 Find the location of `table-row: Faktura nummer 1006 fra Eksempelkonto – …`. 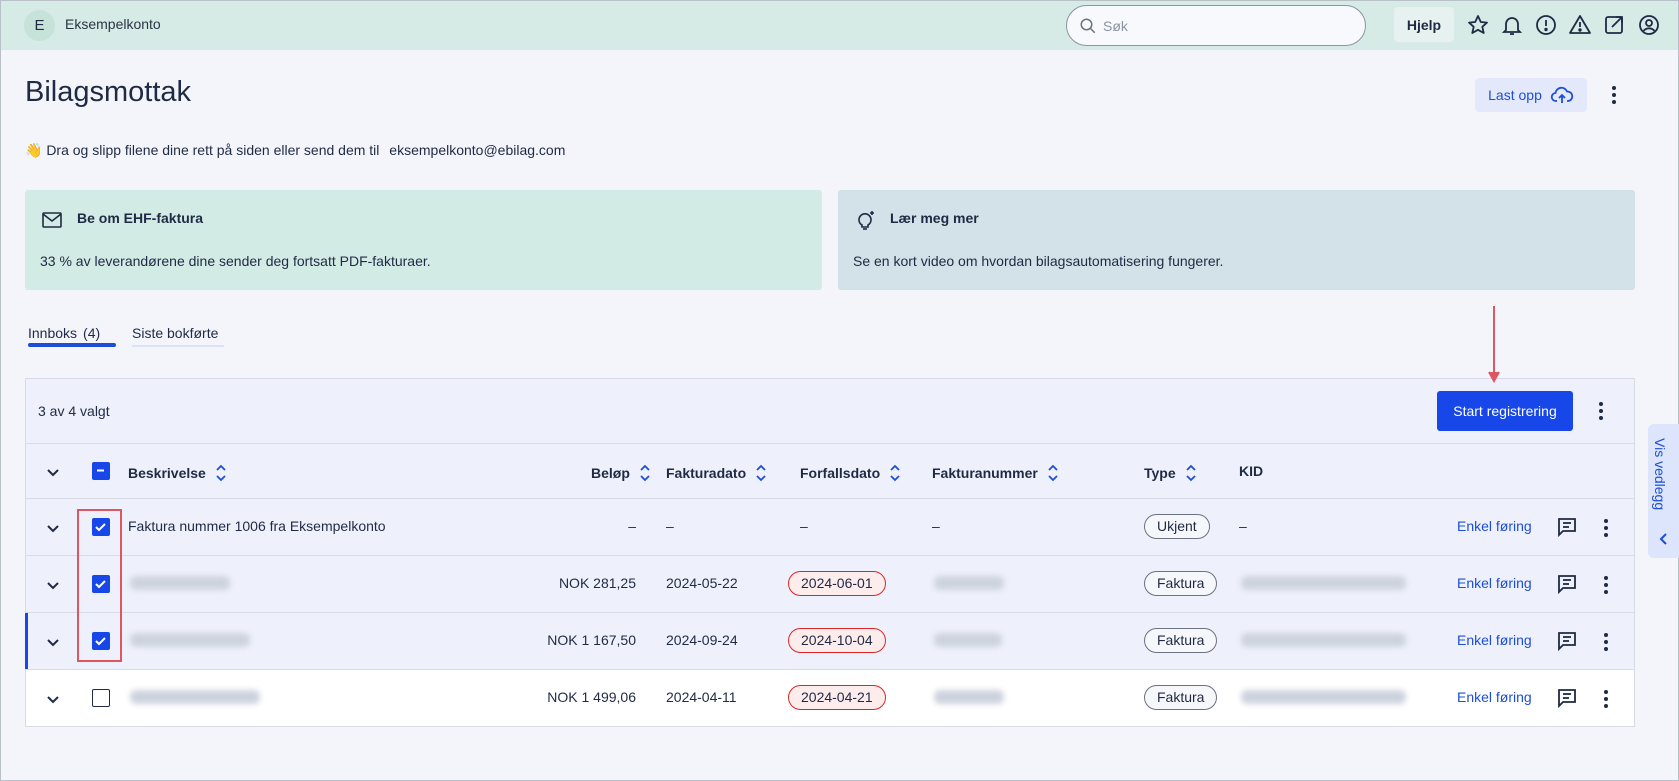

table-row: Faktura nummer 1006 fra Eksempelkonto – … is located at coordinates (830, 527).